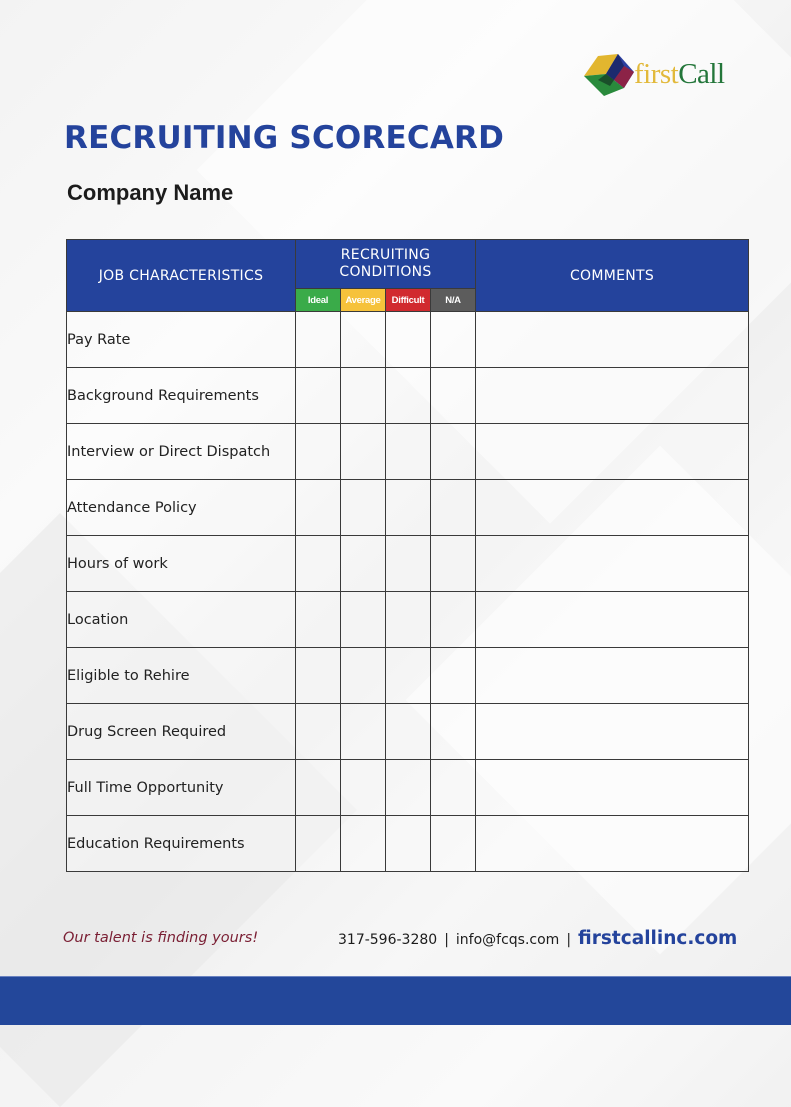  What do you see at coordinates (507, 940) in the screenshot?
I see `email-link: info@fcqs.com` at bounding box center [507, 940].